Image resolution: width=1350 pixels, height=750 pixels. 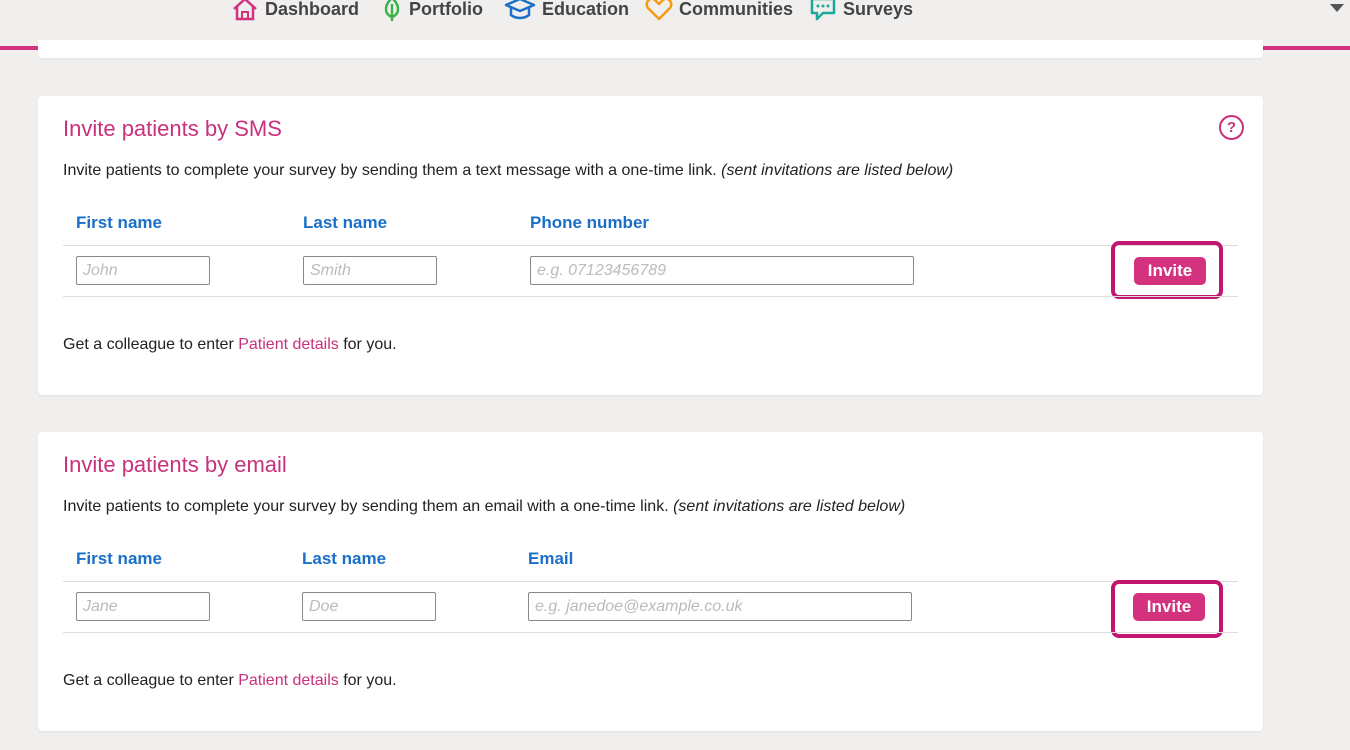 What do you see at coordinates (1231, 127) in the screenshot?
I see `help-icon: ?` at bounding box center [1231, 127].